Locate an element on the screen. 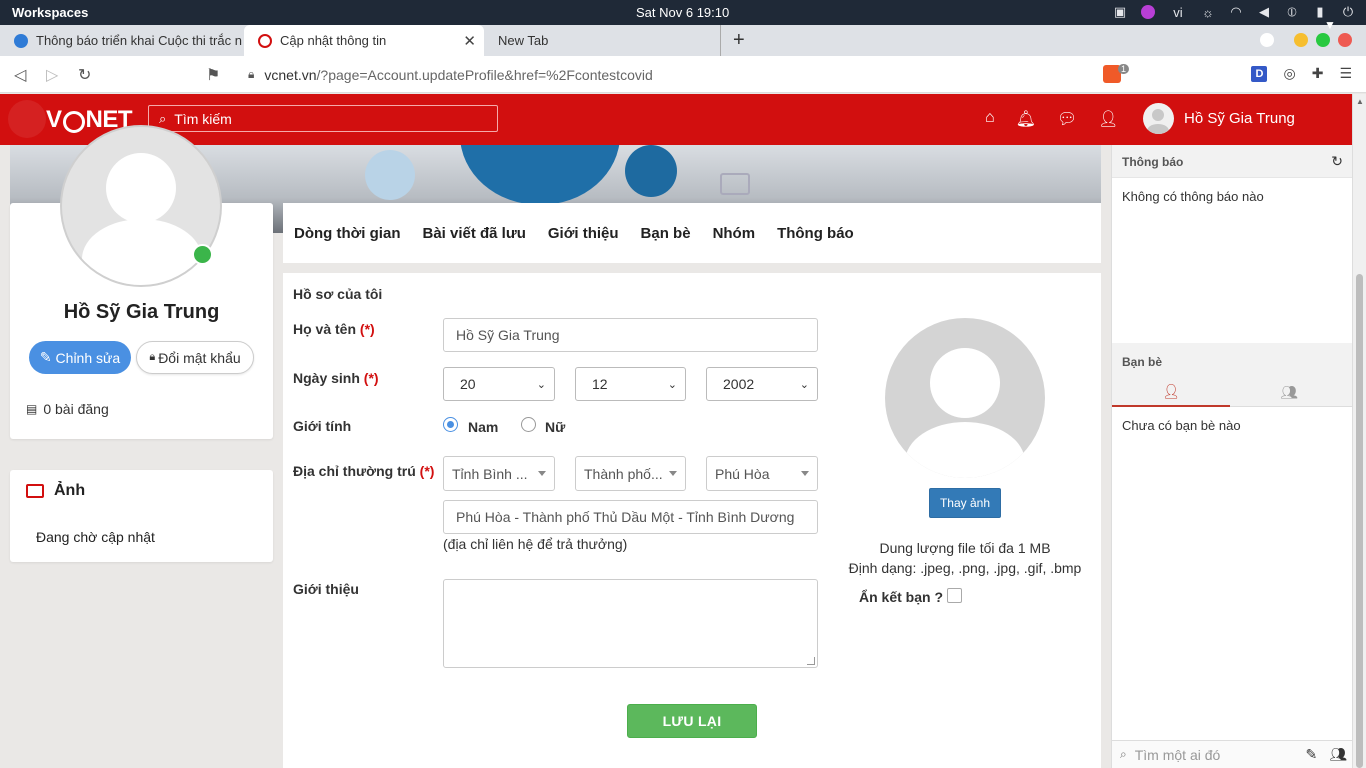 This screenshot has height=768, width=1366. notifications-title: Thông báo is located at coordinates (1153, 162).